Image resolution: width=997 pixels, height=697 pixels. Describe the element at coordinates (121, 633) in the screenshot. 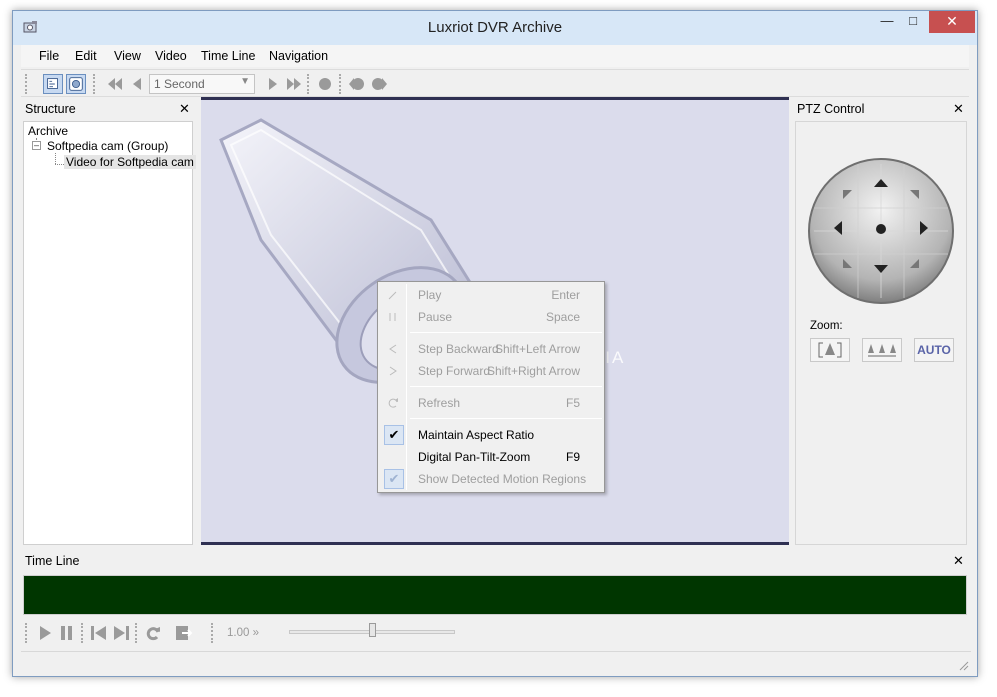

I see `go-to-end-icon` at that location.